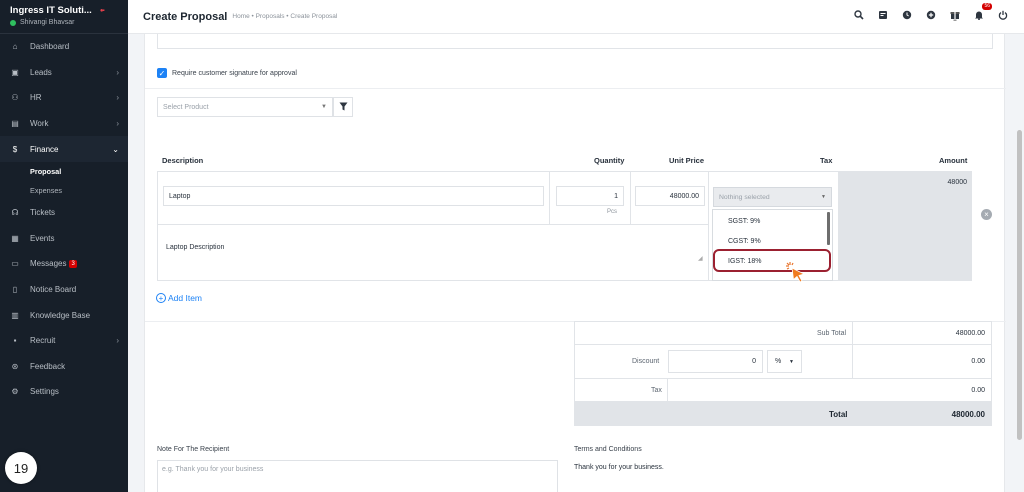 This screenshot has height=492, width=1024. What do you see at coordinates (64, 190) in the screenshot?
I see `sidebar-subitem-expenses: Expenses` at bounding box center [64, 190].